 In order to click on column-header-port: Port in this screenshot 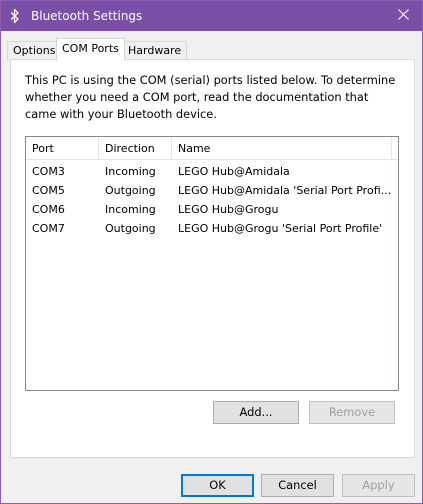, I will do `click(62, 148)`.